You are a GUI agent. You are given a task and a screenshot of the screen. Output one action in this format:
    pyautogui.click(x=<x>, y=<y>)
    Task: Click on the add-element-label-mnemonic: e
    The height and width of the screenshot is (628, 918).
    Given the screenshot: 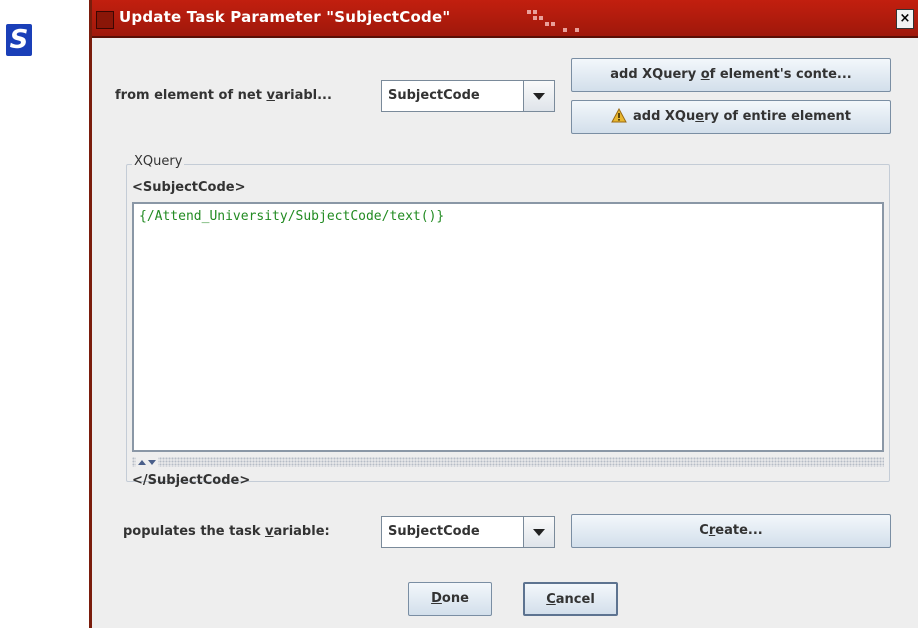 What is the action you would take?
    pyautogui.click(x=700, y=116)
    